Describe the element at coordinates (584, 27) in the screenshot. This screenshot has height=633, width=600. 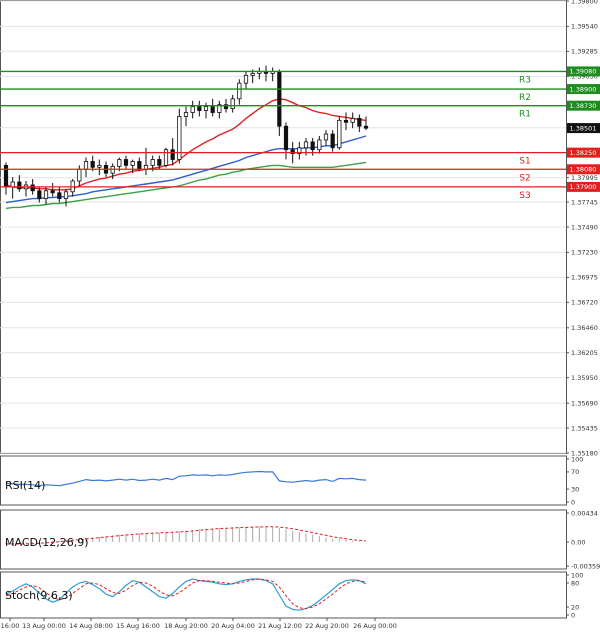
I see `price-tick-label: 1.39540` at that location.